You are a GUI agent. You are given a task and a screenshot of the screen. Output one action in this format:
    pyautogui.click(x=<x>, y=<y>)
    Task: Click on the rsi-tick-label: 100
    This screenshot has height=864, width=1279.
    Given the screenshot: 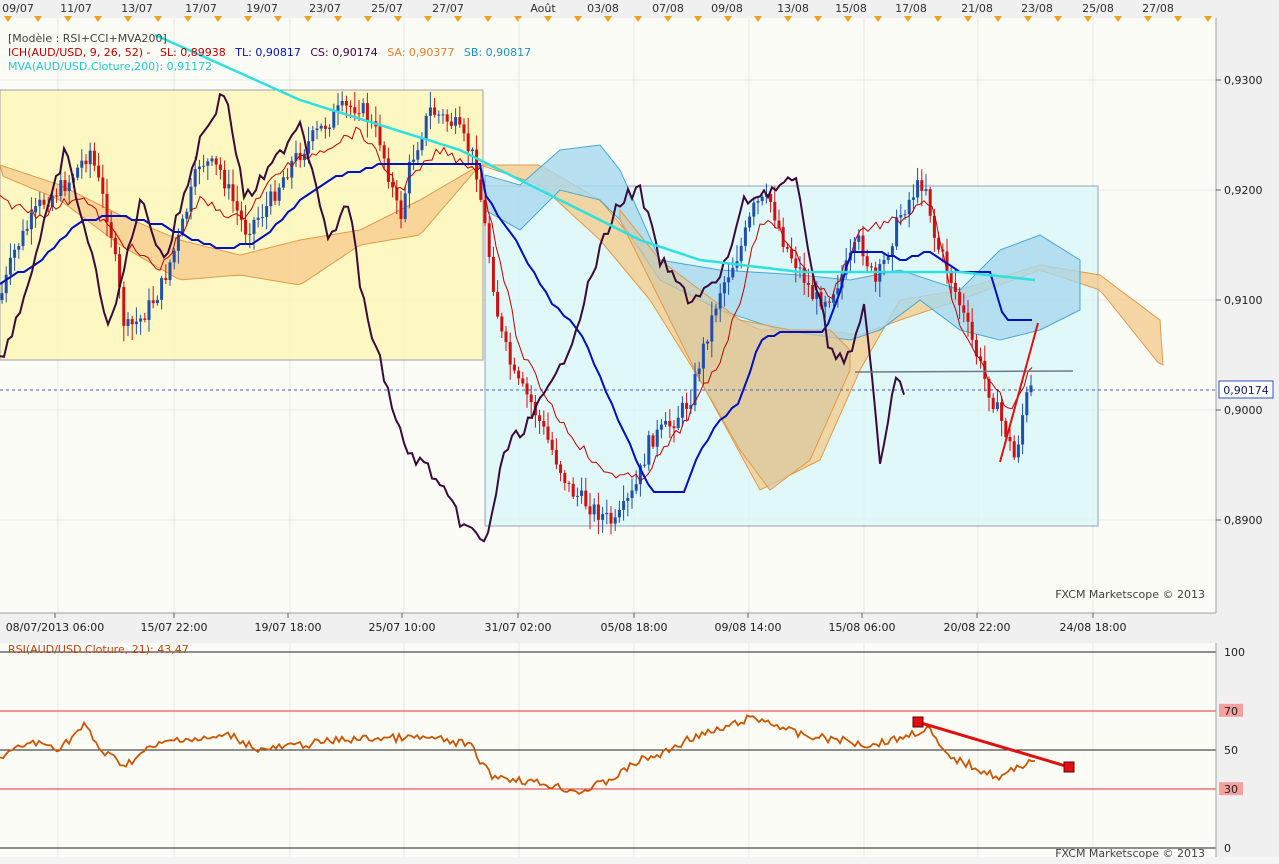 What is the action you would take?
    pyautogui.click(x=1234, y=652)
    